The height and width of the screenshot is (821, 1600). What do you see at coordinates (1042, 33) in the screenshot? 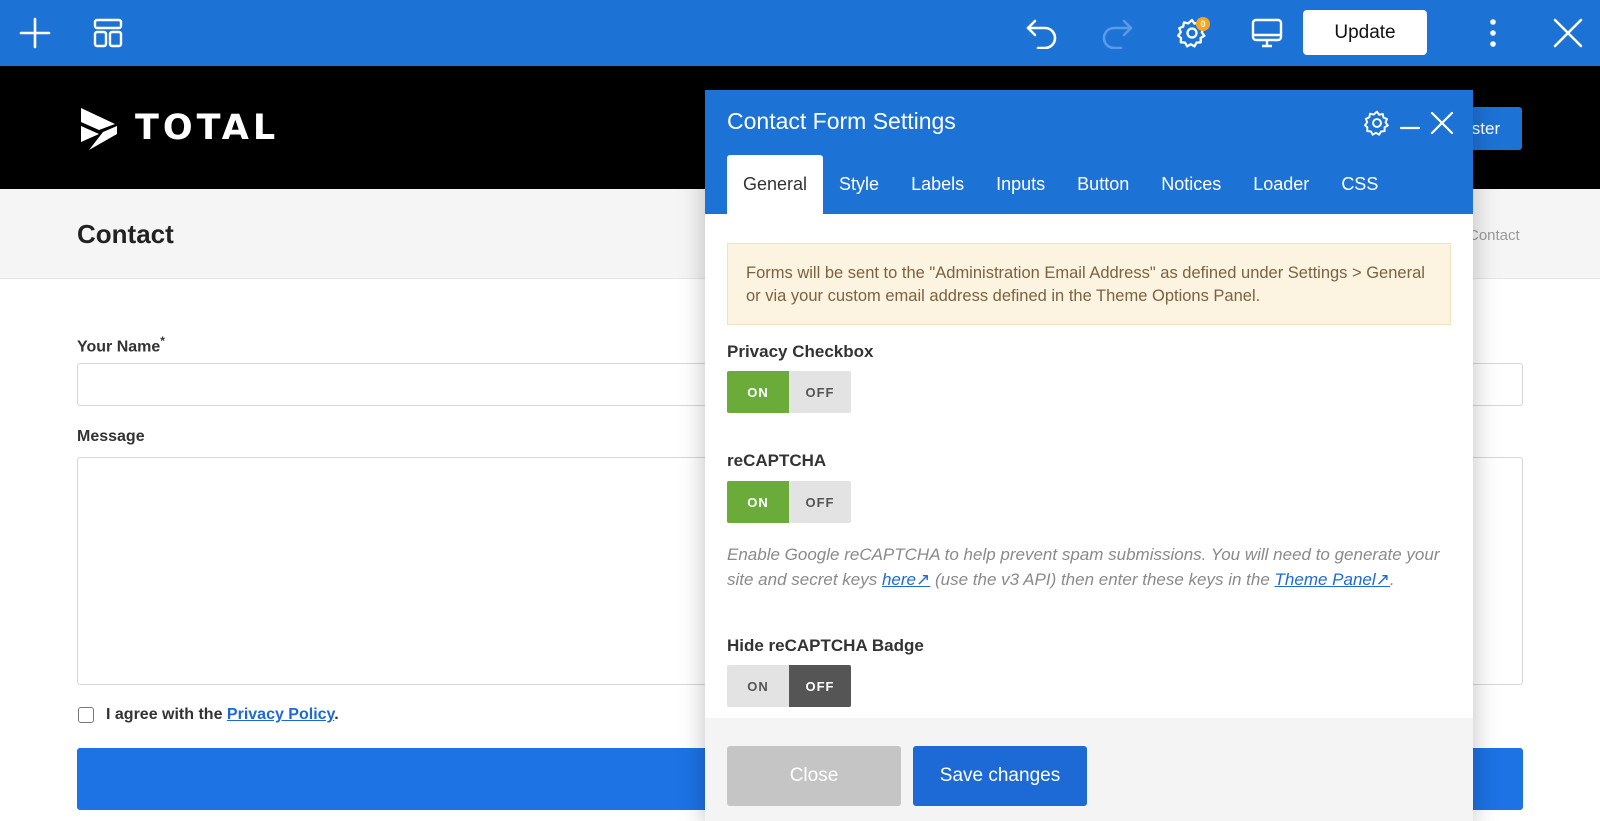
I see `undo-icon` at bounding box center [1042, 33].